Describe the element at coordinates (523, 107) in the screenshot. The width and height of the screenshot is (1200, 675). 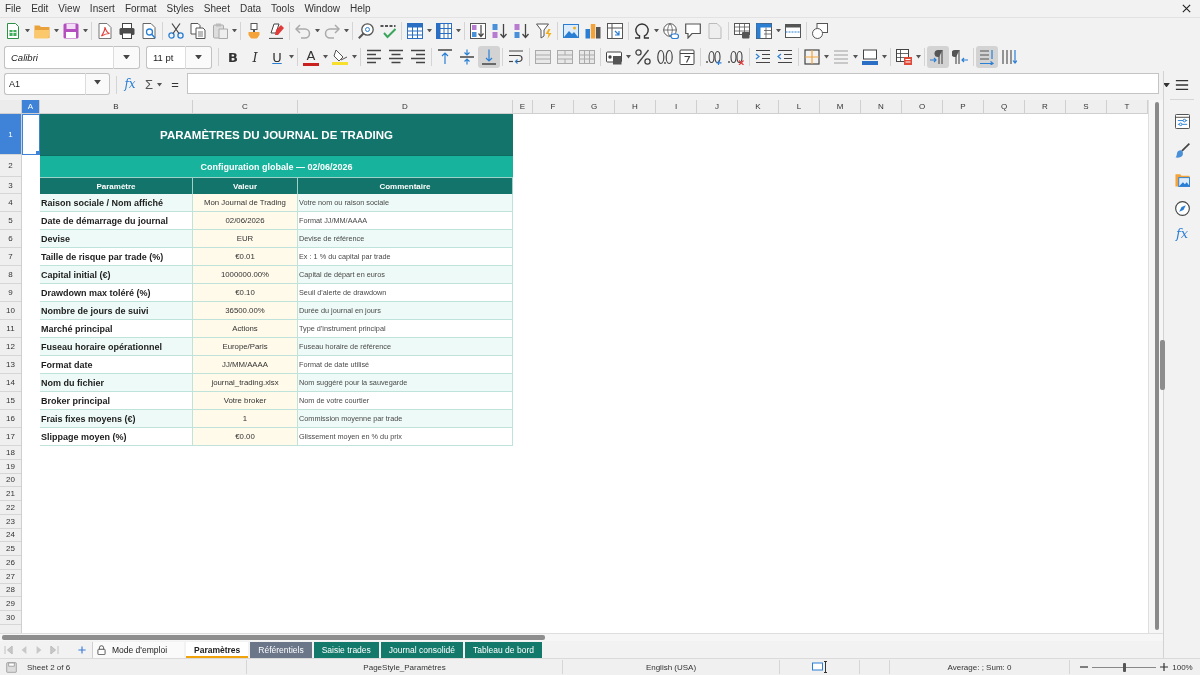
I see `column-header: E` at that location.